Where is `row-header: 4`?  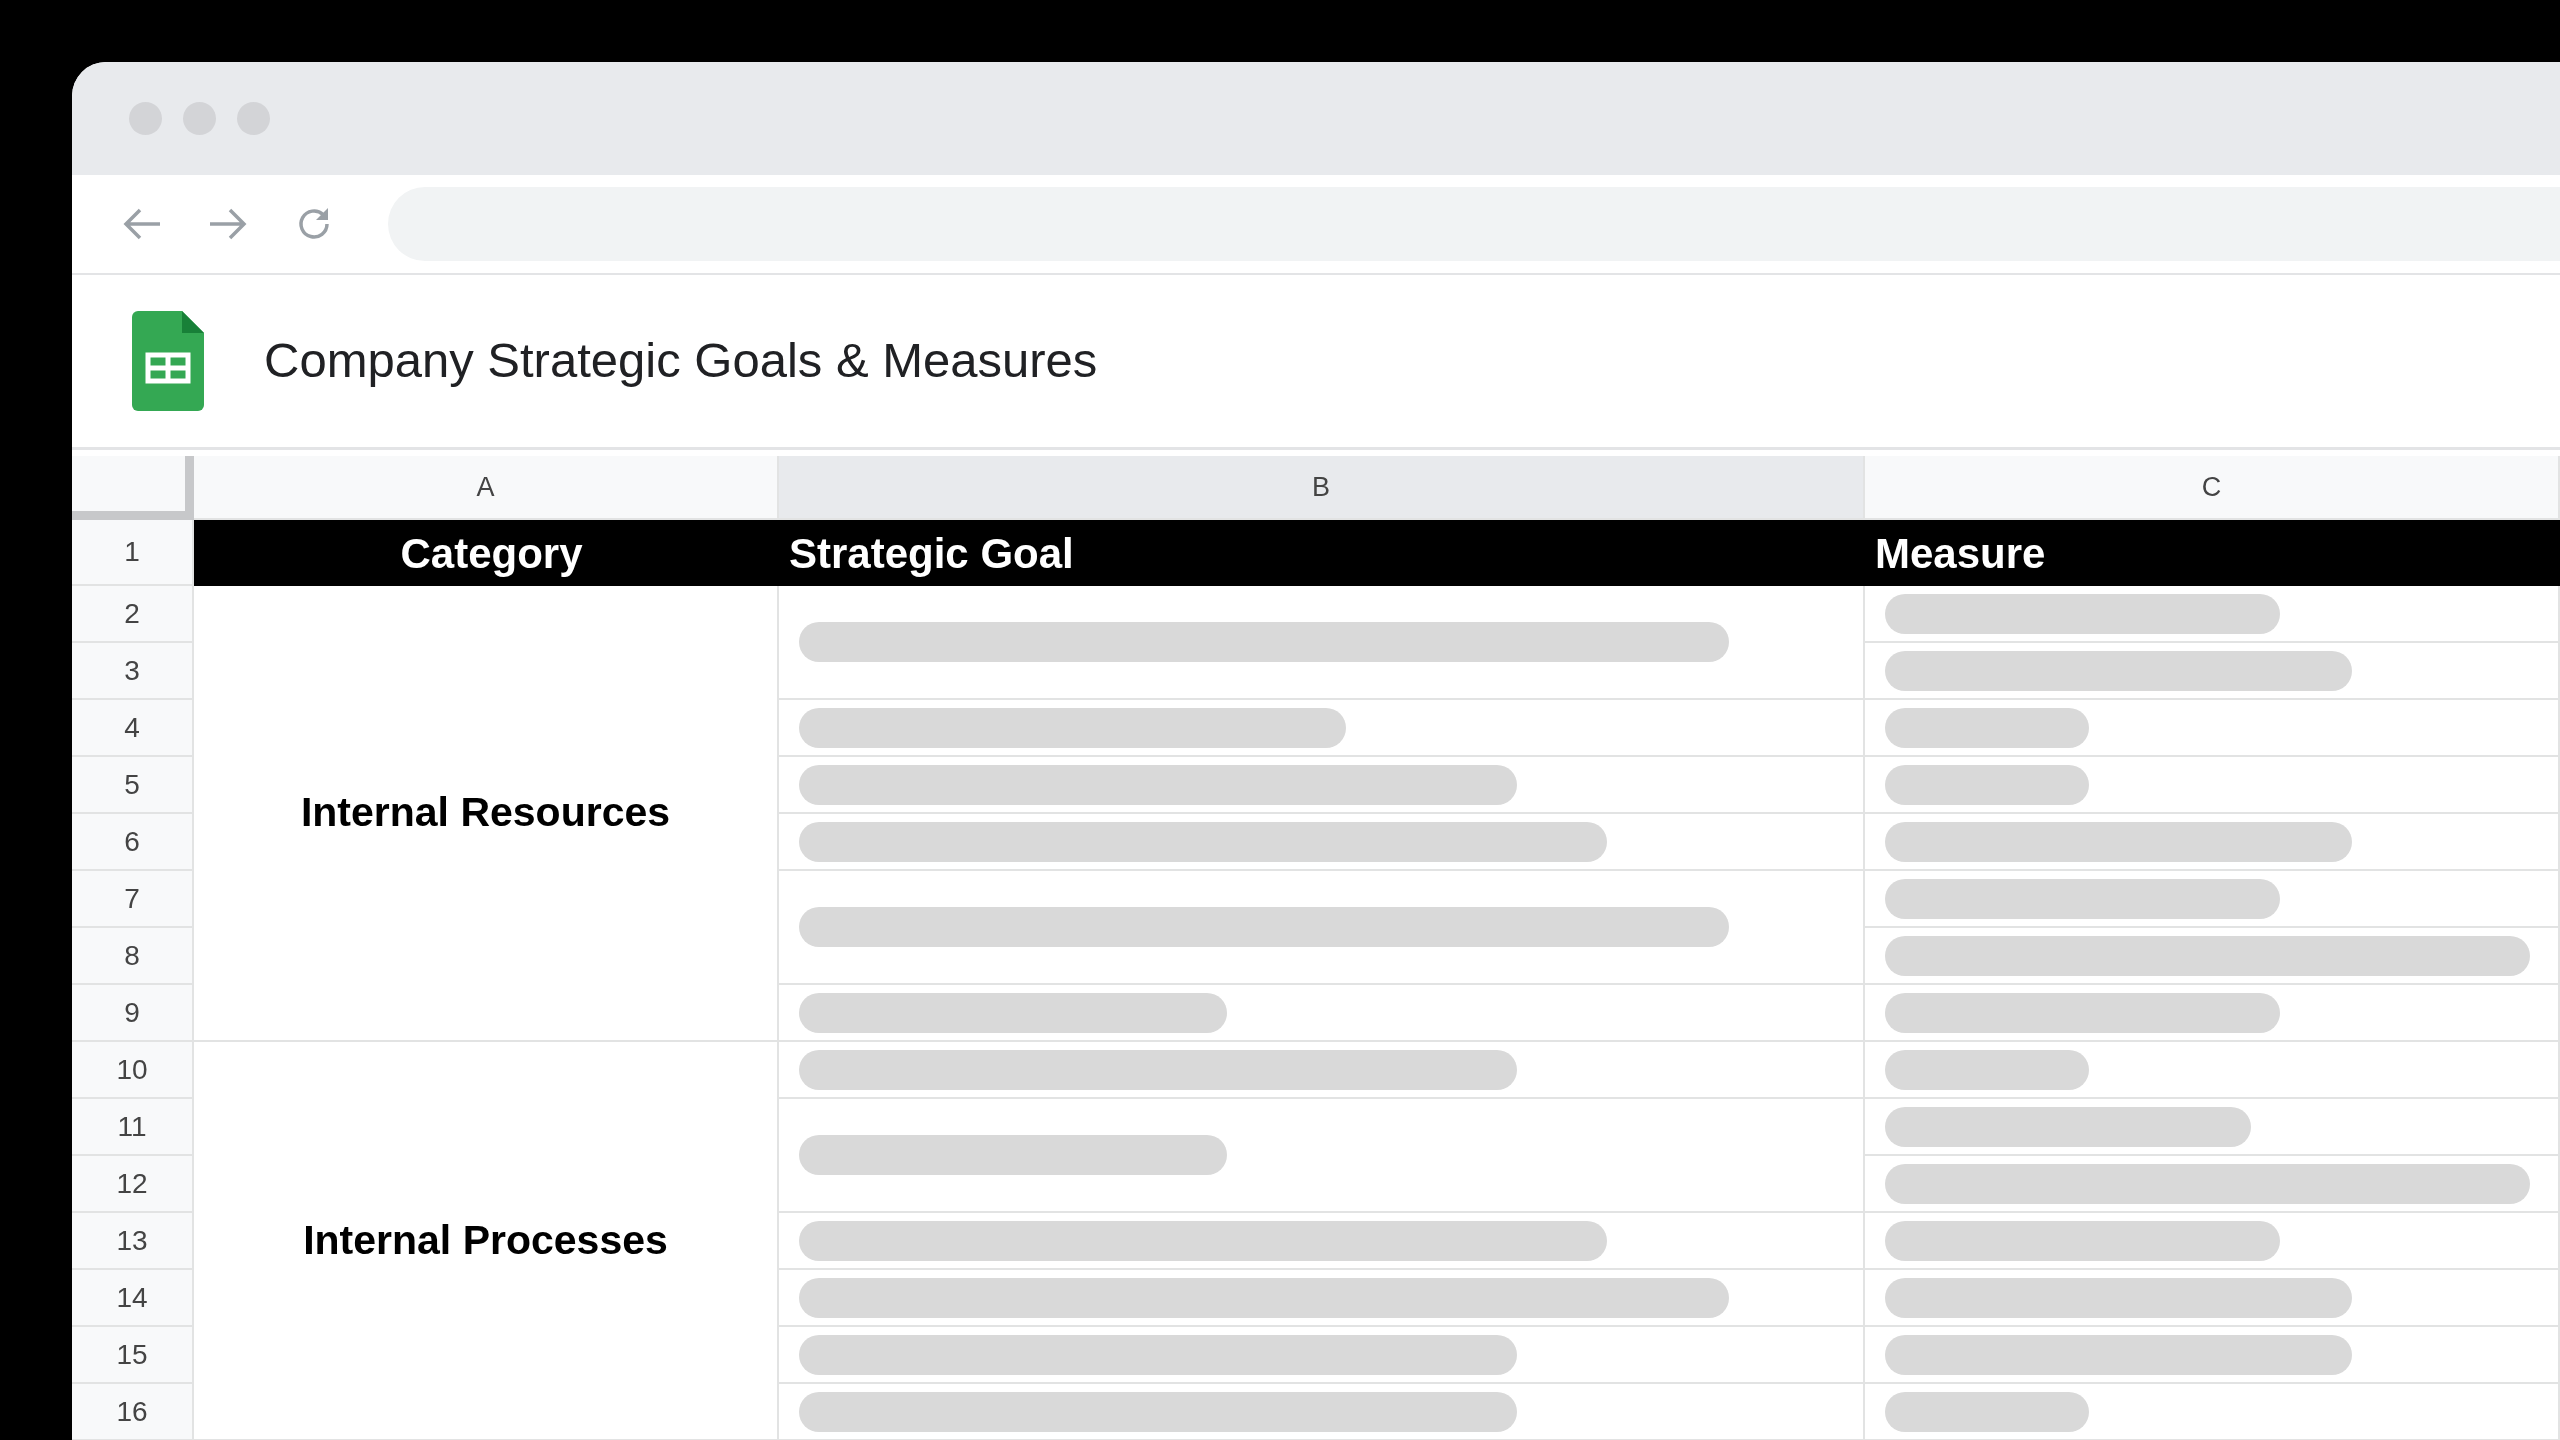
row-header: 4 is located at coordinates (133, 728).